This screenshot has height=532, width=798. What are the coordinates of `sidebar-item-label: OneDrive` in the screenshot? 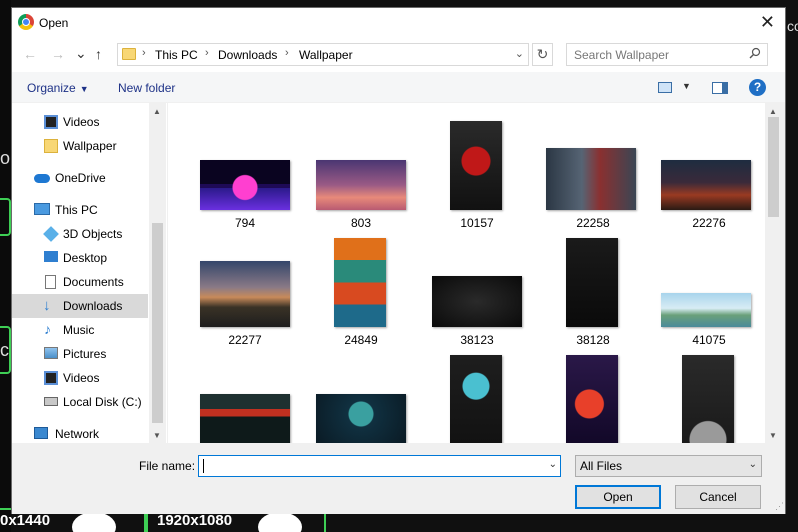 It's located at (80, 178).